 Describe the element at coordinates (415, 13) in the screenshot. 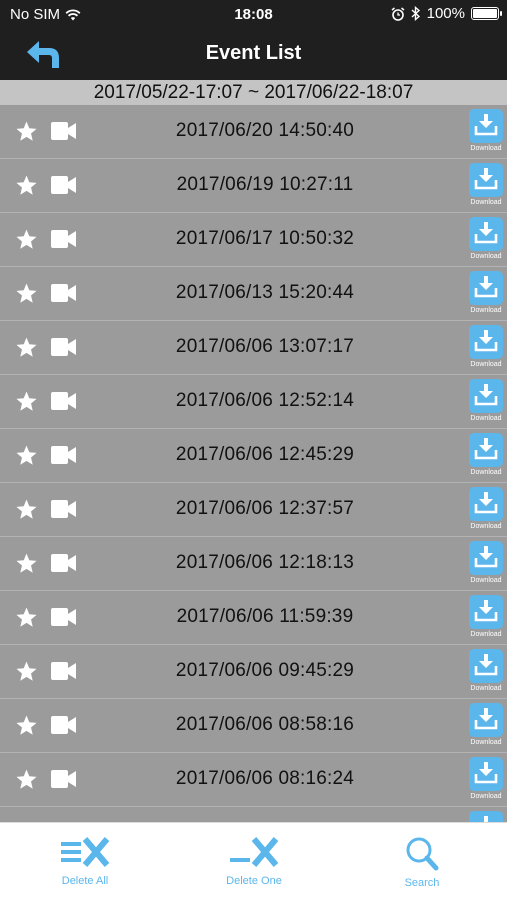

I see `bluetooth-icon` at that location.